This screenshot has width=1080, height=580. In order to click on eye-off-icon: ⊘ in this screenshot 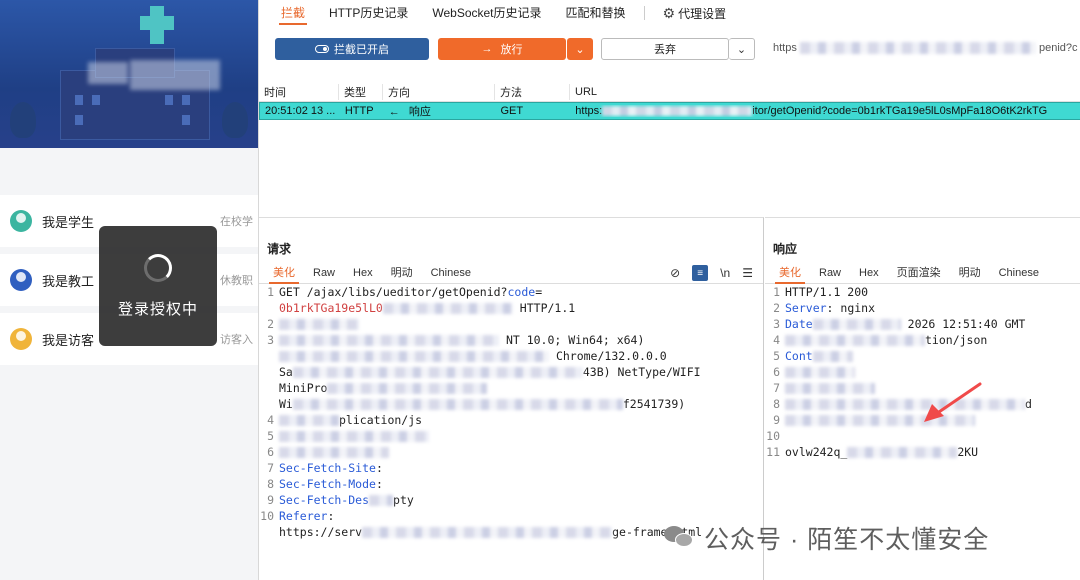, I will do `click(675, 273)`.